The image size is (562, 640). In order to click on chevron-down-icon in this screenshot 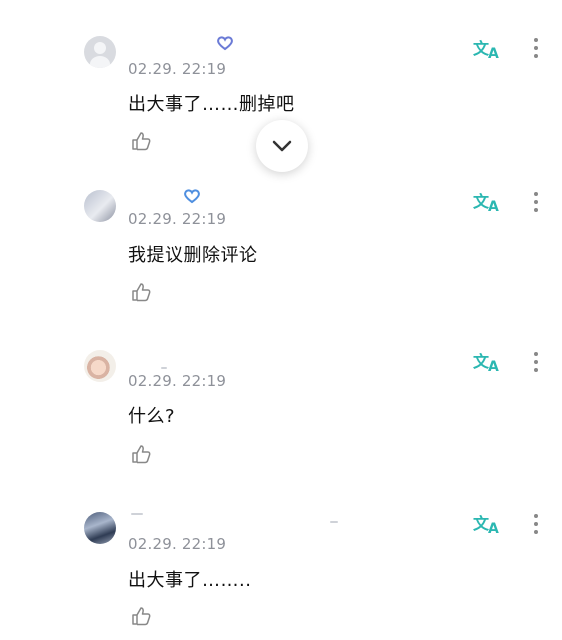, I will do `click(282, 146)`.